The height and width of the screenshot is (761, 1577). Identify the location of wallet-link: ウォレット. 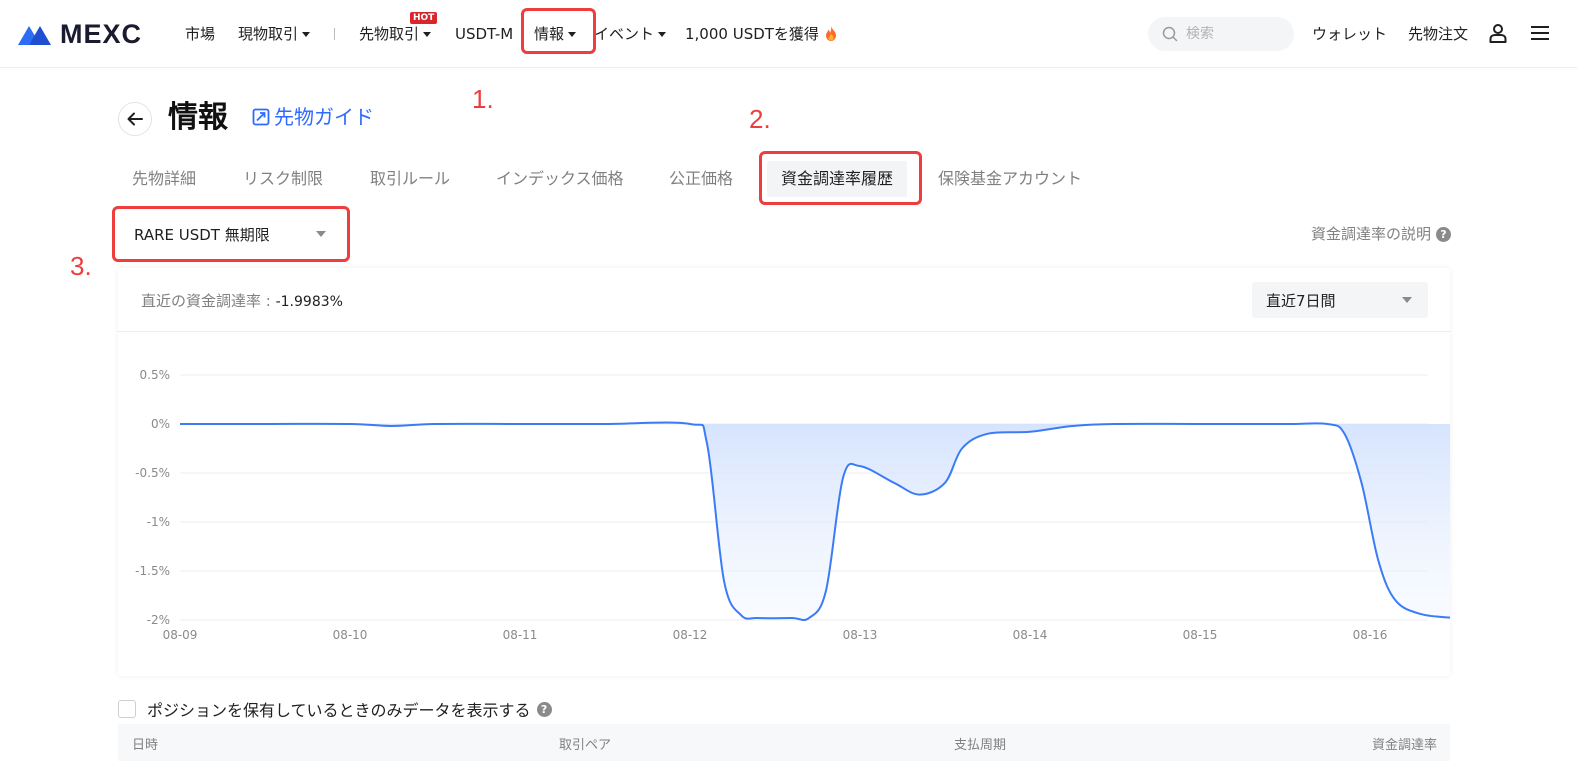
(1349, 34).